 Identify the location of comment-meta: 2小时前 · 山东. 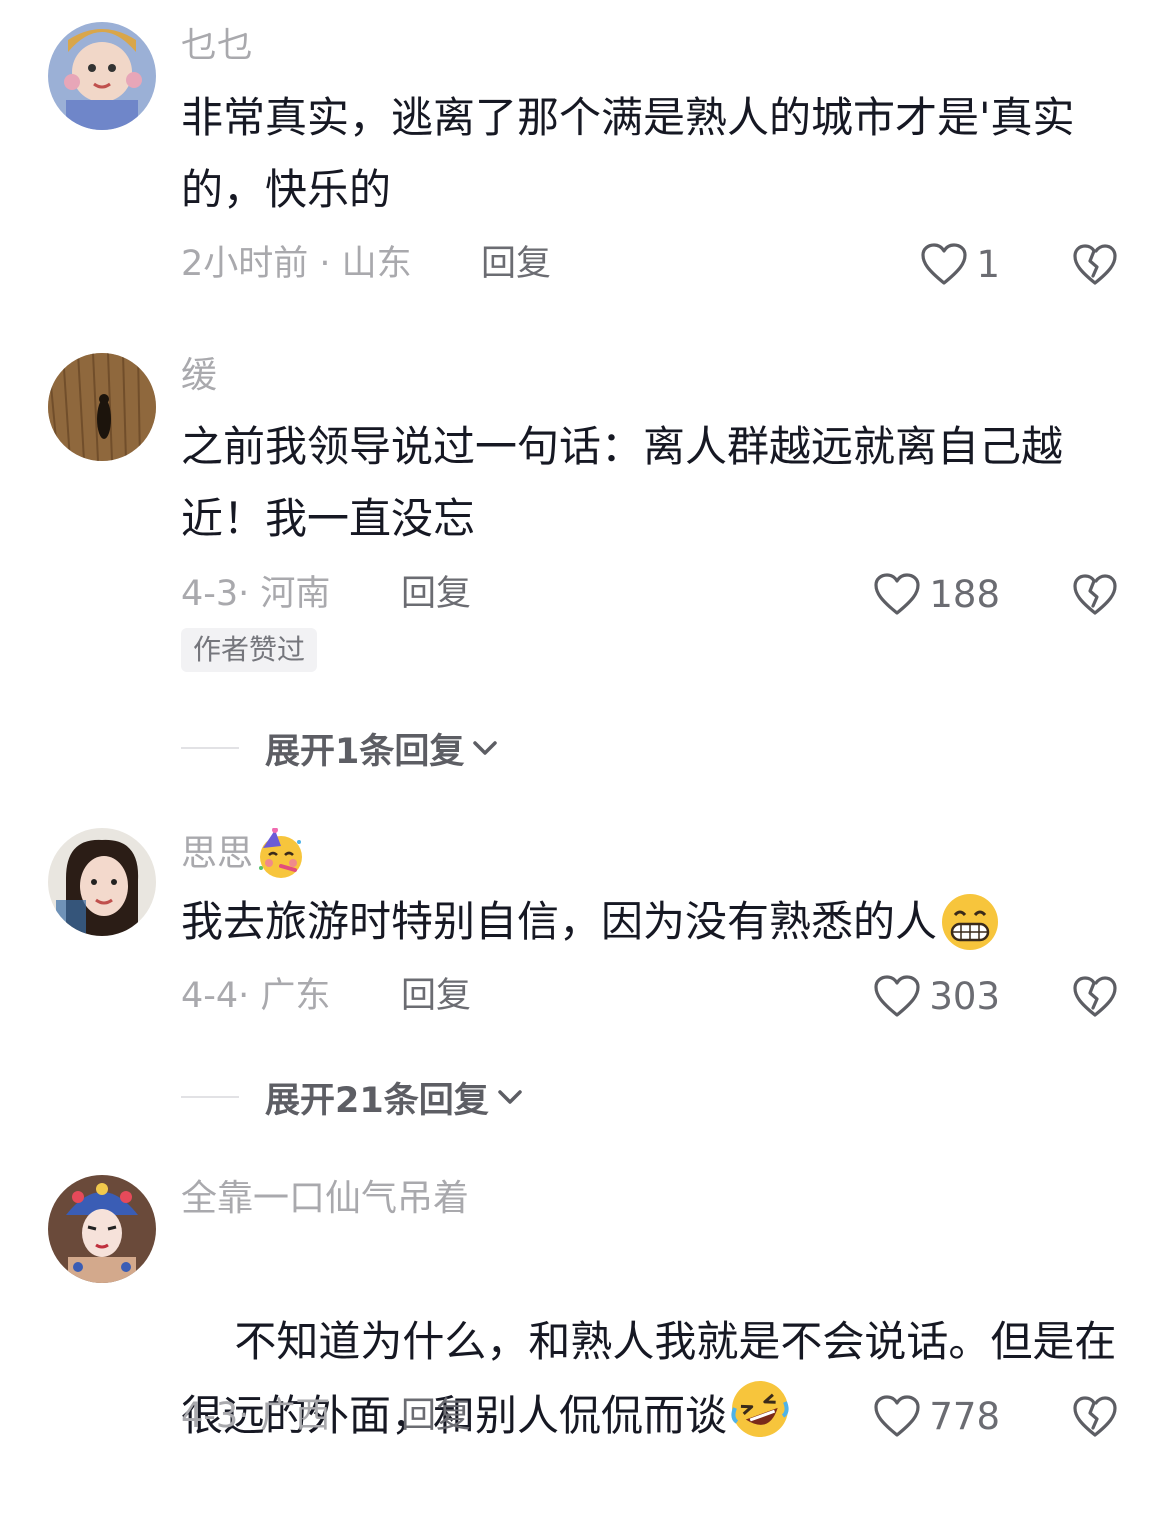
(296, 264).